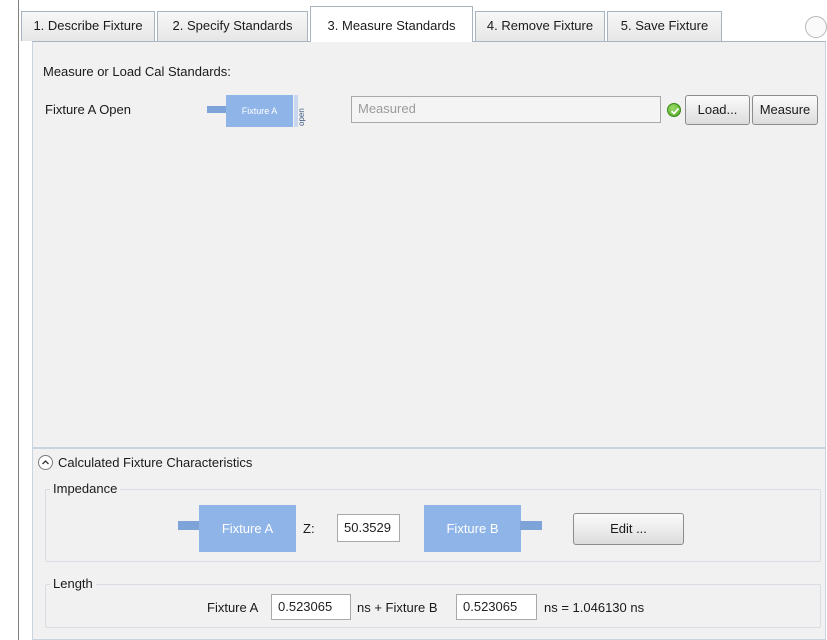 This screenshot has width=827, height=640. What do you see at coordinates (247, 528) in the screenshot?
I see `impedance-fixture-a-box: Fixture A` at bounding box center [247, 528].